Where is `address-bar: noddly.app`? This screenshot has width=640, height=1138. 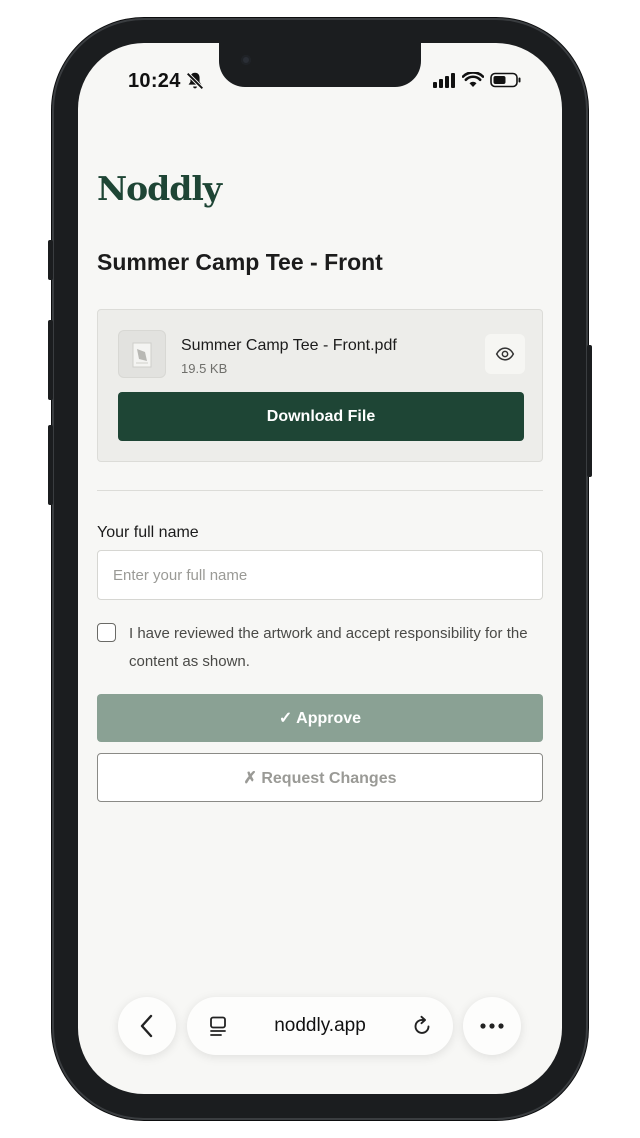
address-bar: noddly.app is located at coordinates (320, 1026).